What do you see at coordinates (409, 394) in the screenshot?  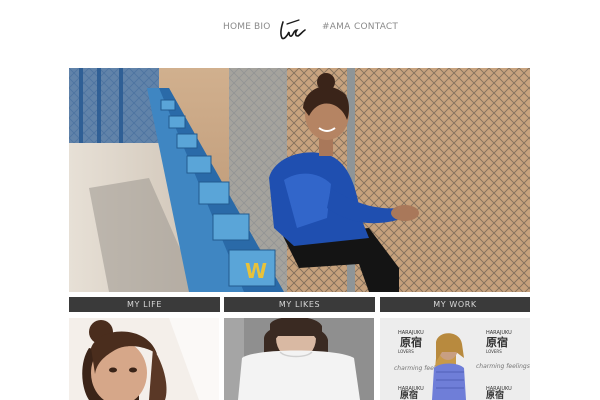 I see `brand-chinese-bottom-left: 原宿` at bounding box center [409, 394].